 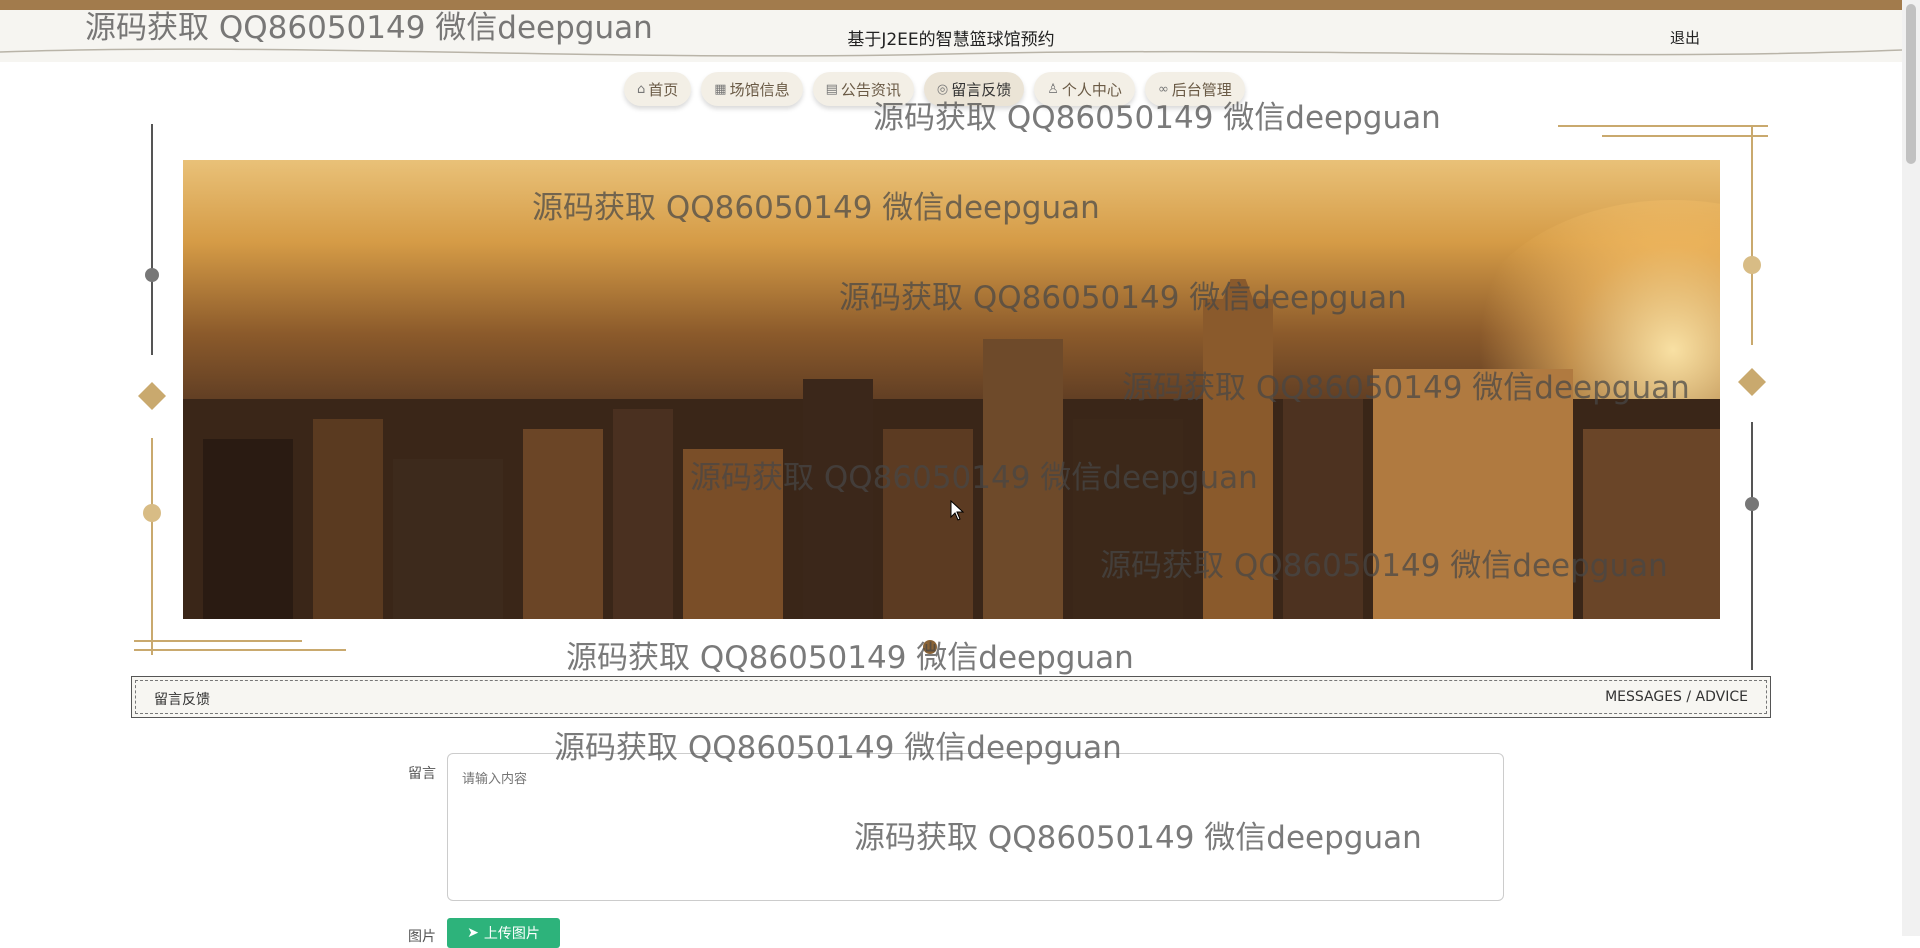 I want to click on nav-item-label: 留言反馈, so click(x=981, y=89).